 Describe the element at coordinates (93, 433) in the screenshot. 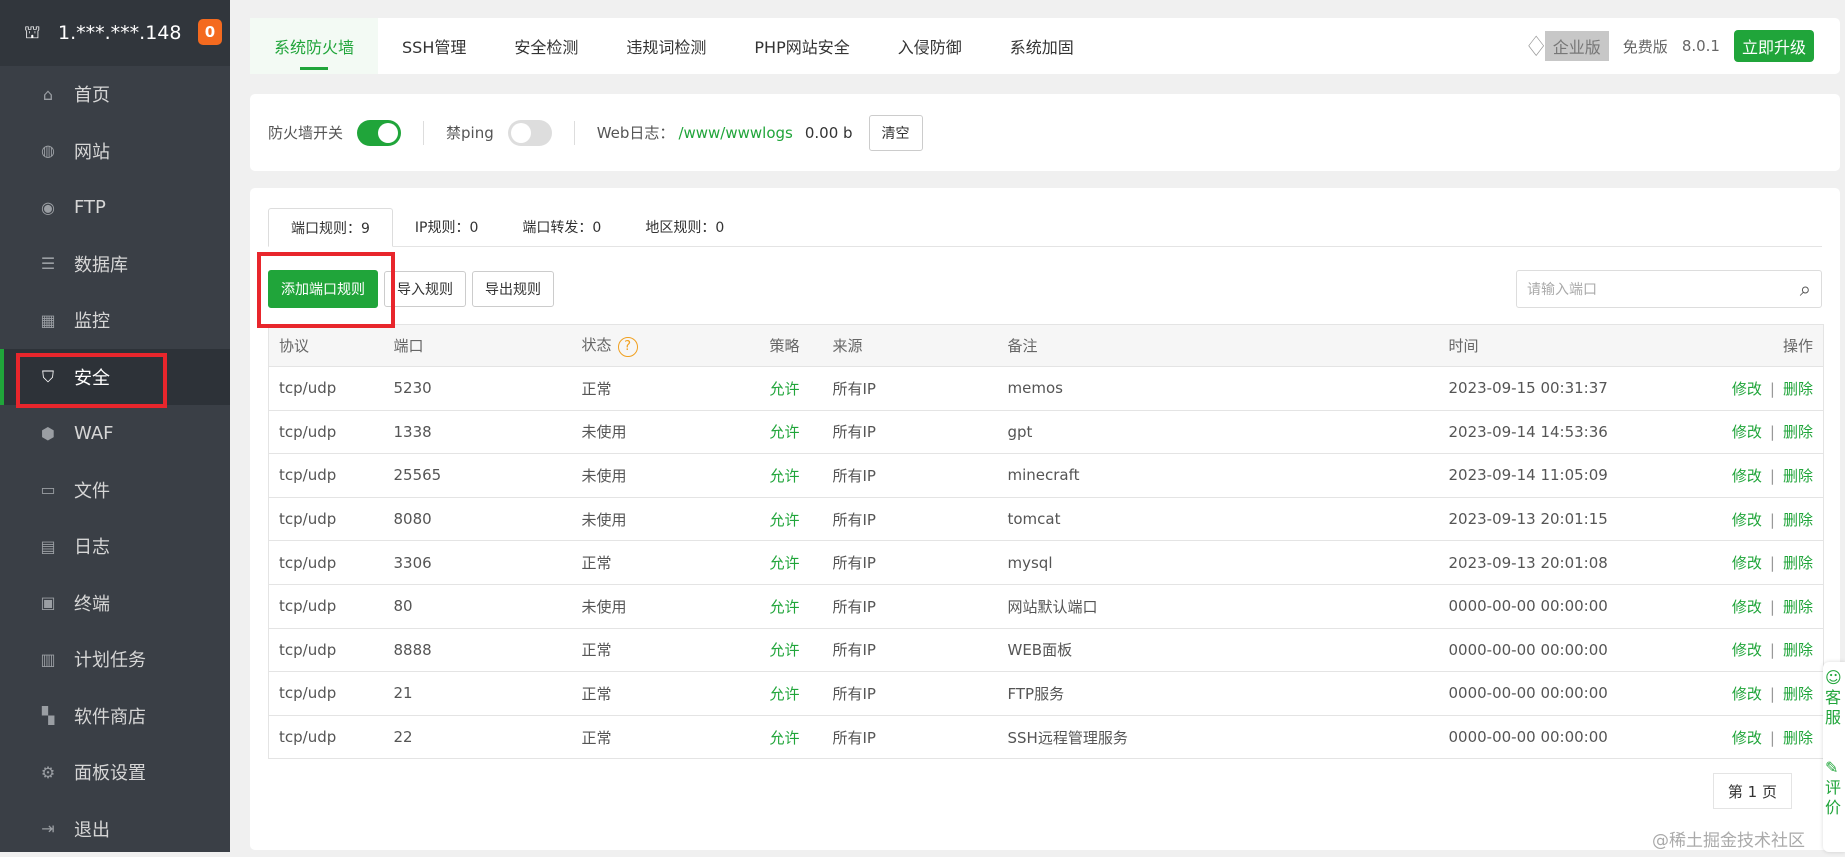

I see `sidebar-item-label: WAF` at that location.